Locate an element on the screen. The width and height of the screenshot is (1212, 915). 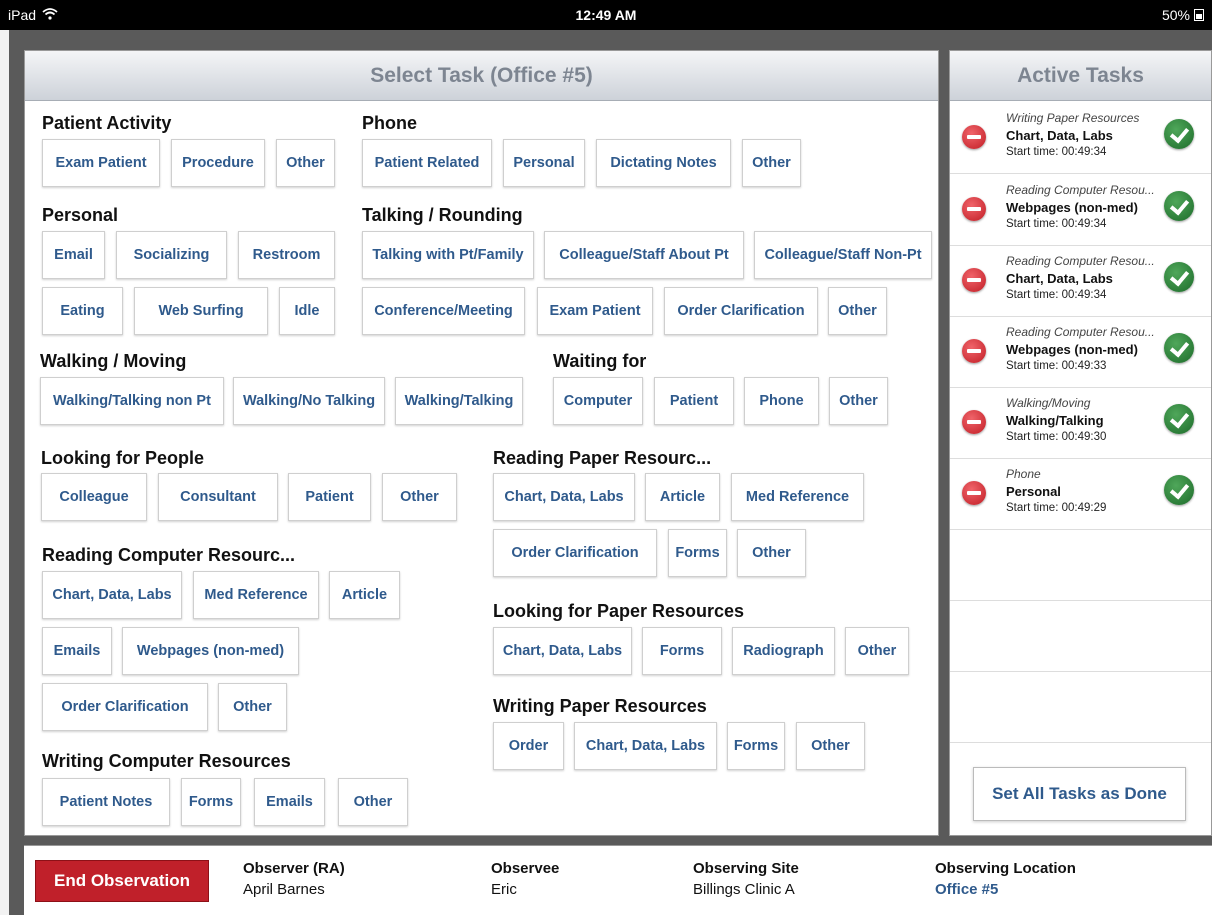
reading-computer-chart-button: Chart, Data, Labs is located at coordinates (112, 595).